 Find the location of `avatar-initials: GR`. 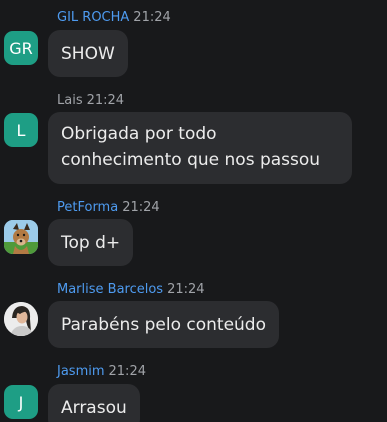

avatar-initials: GR is located at coordinates (21, 48).